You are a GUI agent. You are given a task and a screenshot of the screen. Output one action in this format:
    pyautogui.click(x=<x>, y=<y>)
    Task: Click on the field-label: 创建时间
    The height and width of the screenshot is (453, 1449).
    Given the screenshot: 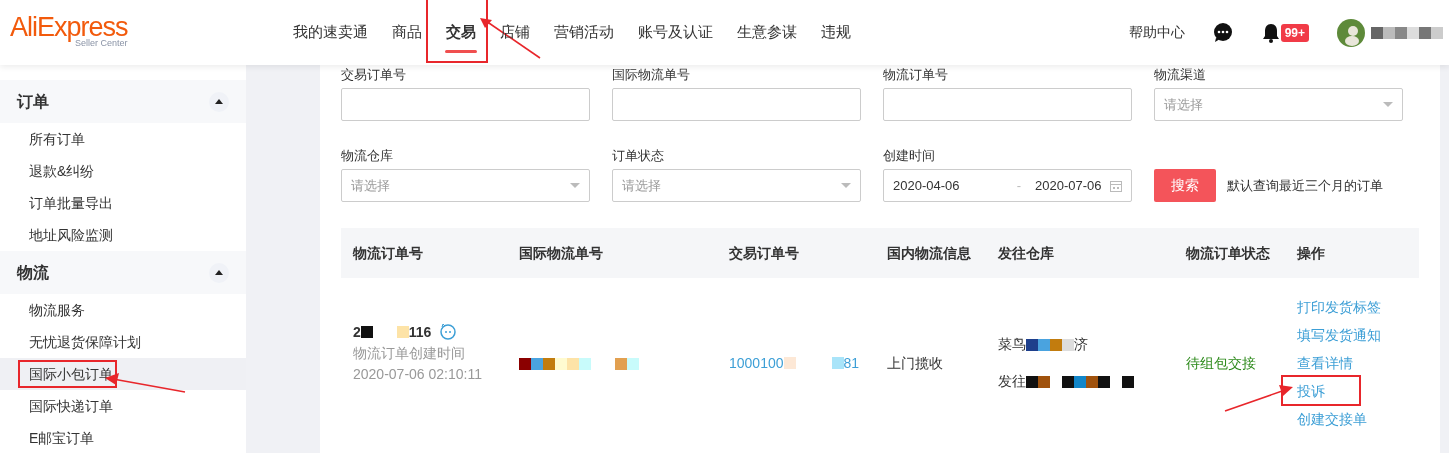 What is the action you would take?
    pyautogui.click(x=909, y=156)
    